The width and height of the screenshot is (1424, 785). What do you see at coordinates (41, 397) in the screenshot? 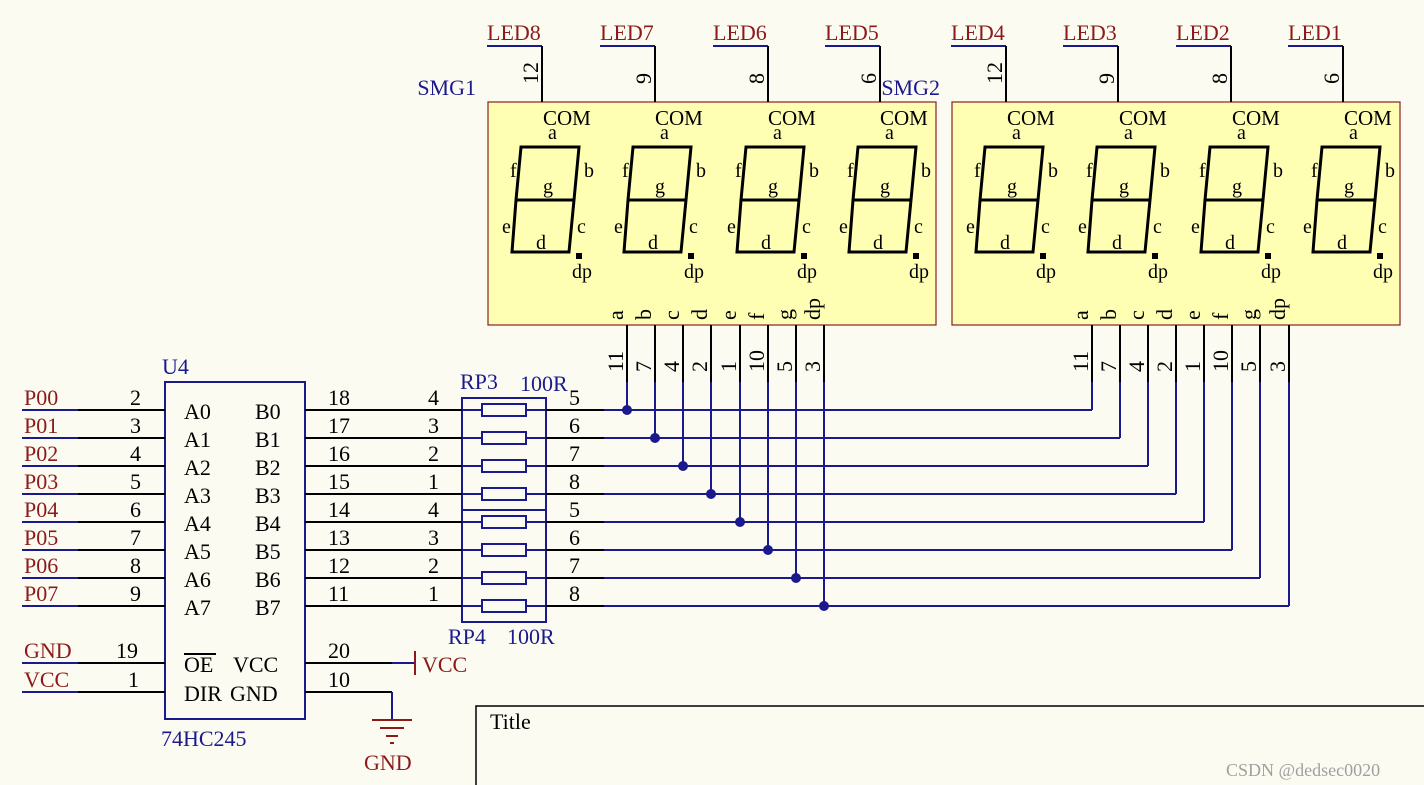
I see `ic-net-label: P00` at bounding box center [41, 397].